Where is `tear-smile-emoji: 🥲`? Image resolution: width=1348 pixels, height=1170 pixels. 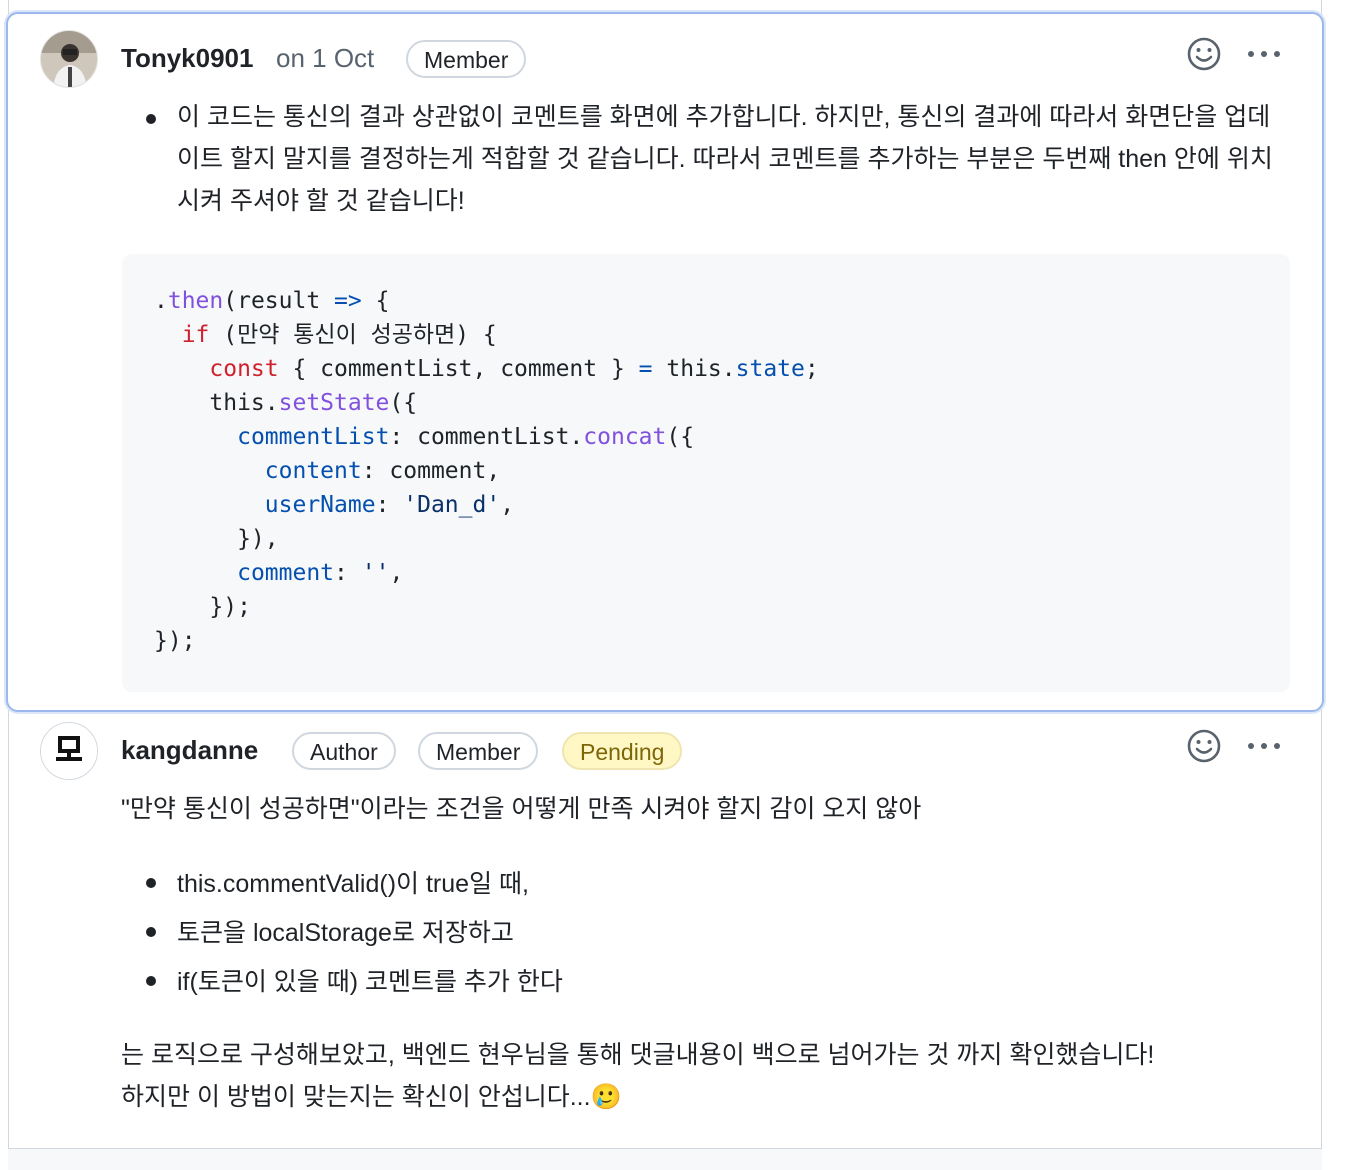 tear-smile-emoji: 🥲 is located at coordinates (606, 1097).